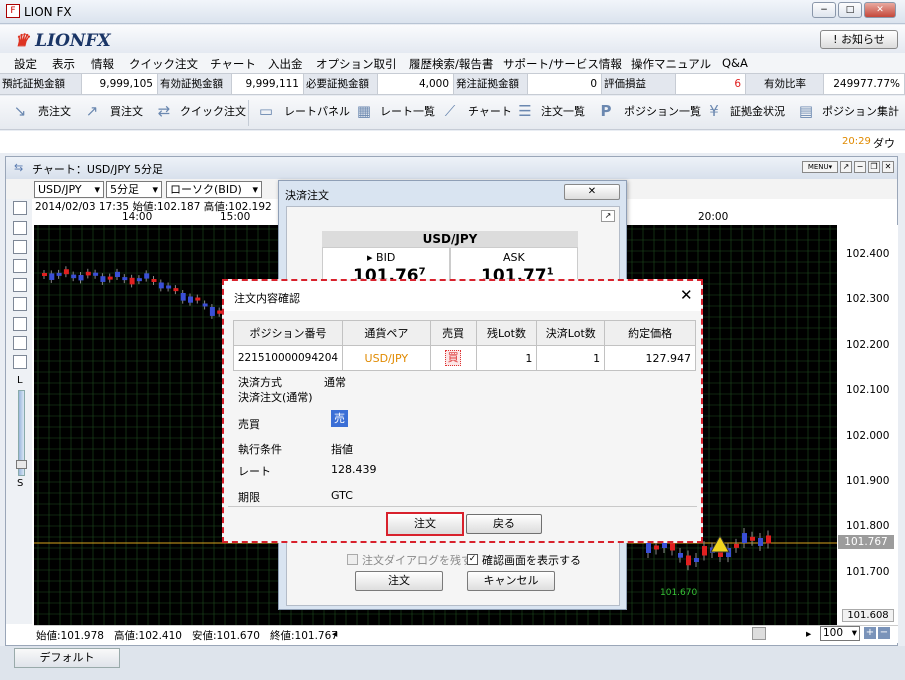  I want to click on menu-quick-order: クイック注文, so click(163, 64).